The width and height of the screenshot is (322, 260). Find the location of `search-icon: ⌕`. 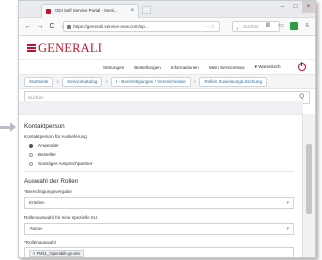

search-icon: ⌕ is located at coordinates (237, 29).